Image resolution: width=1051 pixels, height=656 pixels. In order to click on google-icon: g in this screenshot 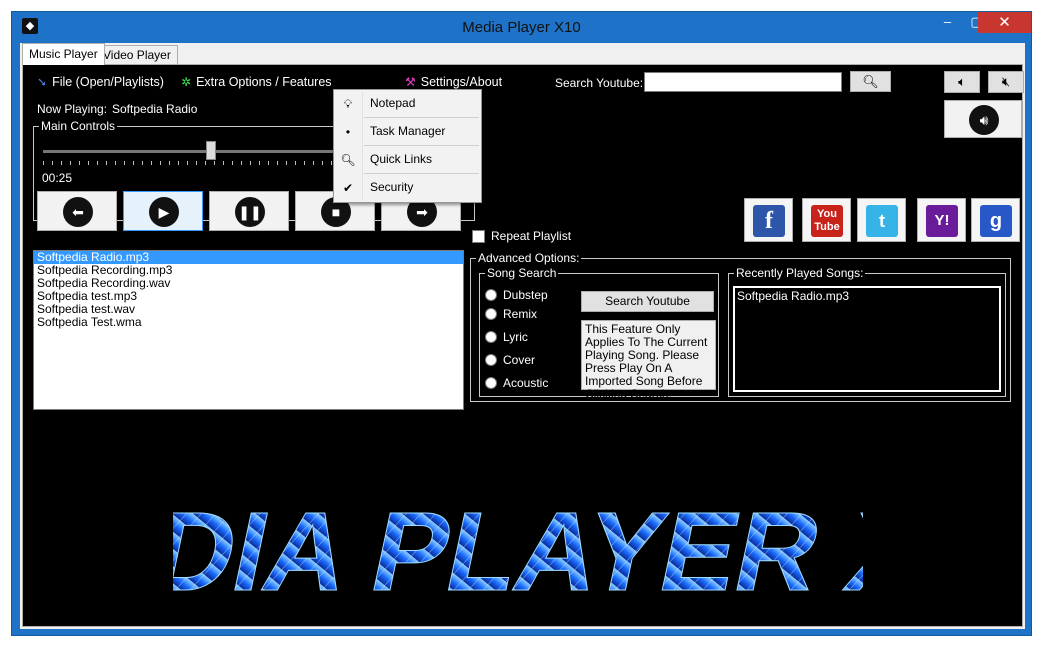, I will do `click(996, 221)`.